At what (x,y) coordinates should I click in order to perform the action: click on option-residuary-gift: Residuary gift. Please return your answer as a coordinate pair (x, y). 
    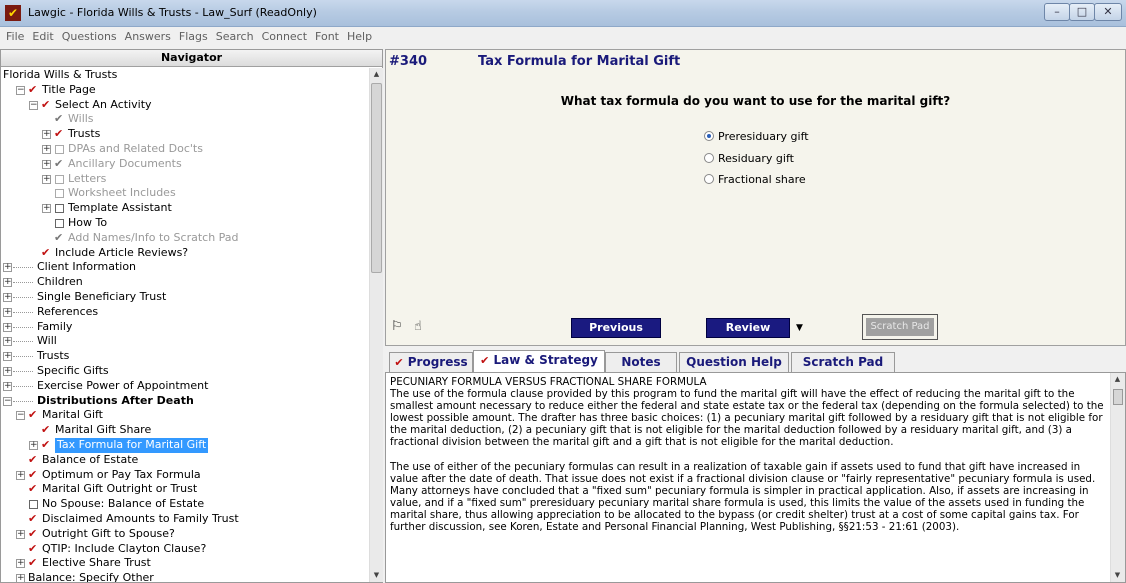
    Looking at the image, I should click on (749, 158).